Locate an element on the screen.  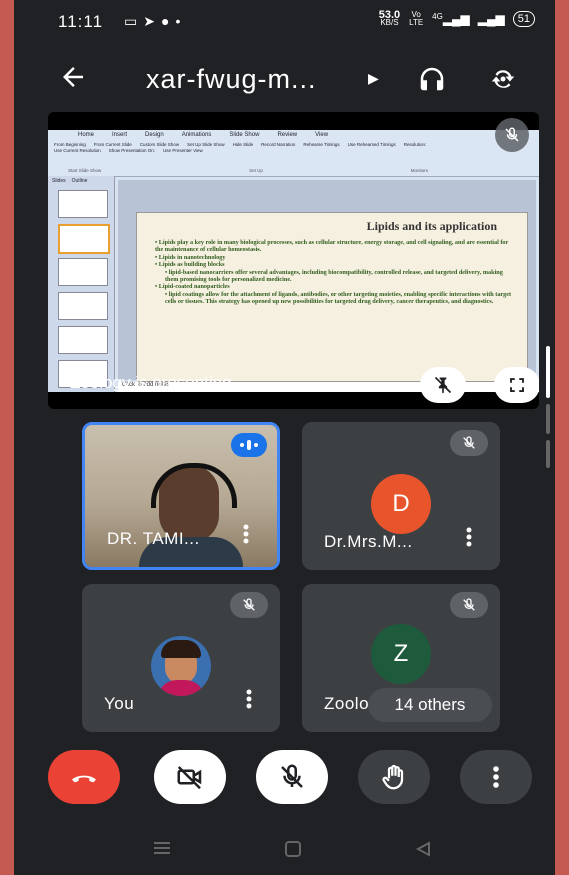
caret-right-icon: ▶ is located at coordinates (373, 78).